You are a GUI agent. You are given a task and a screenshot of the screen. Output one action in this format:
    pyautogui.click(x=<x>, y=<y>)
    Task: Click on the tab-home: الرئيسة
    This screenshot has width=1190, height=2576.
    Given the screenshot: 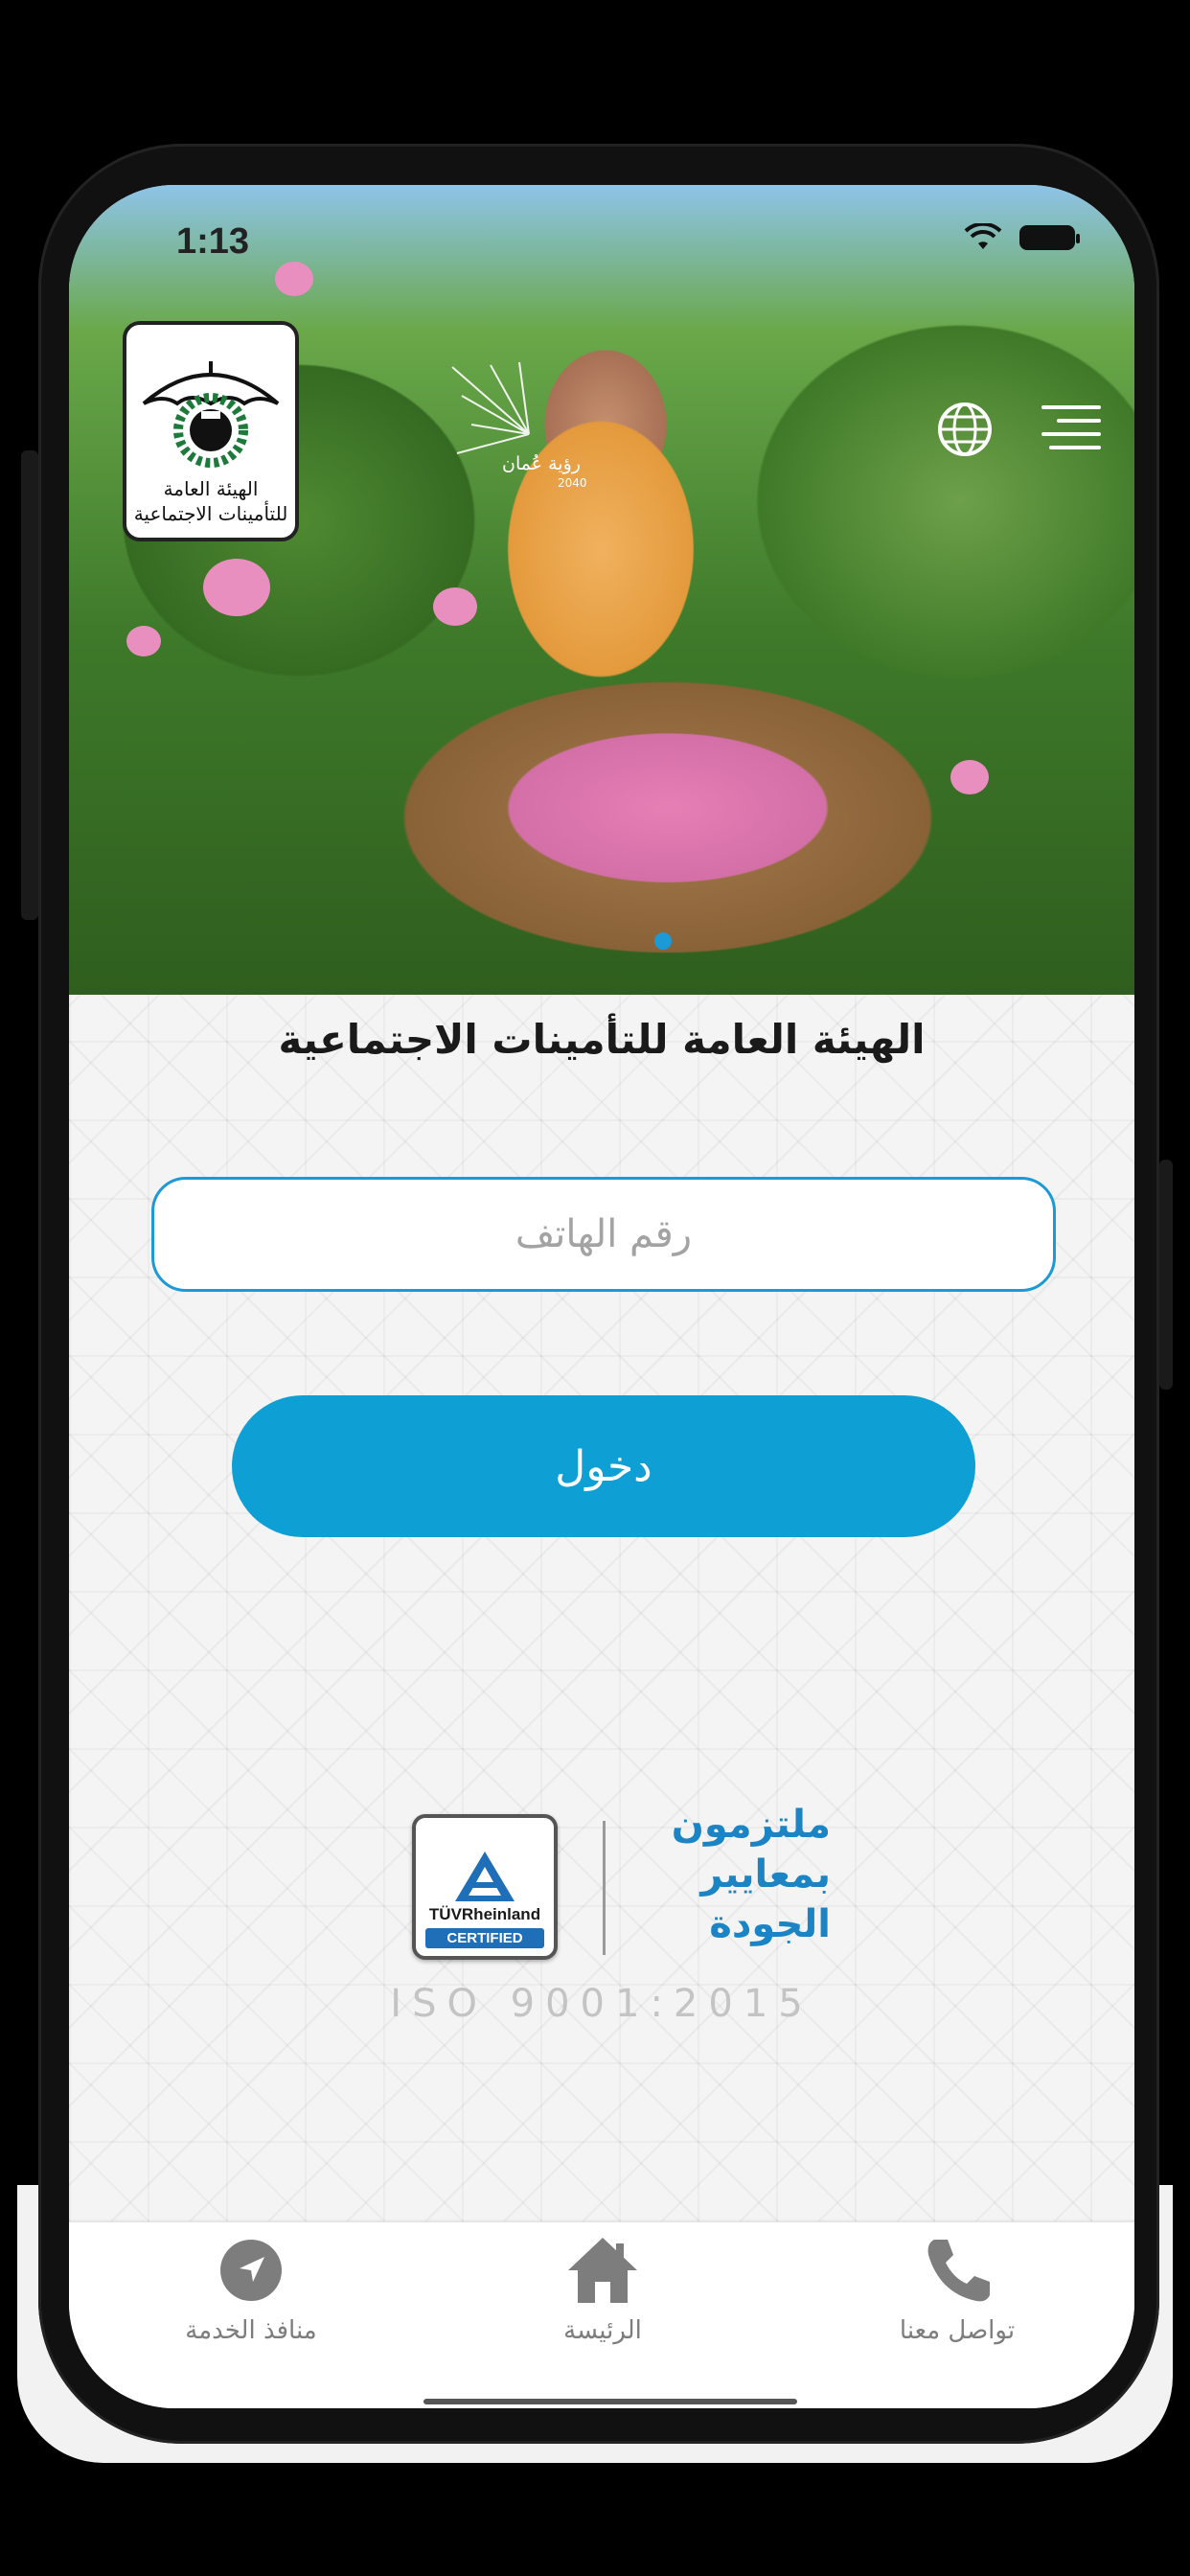 What is the action you would take?
    pyautogui.click(x=603, y=2304)
    